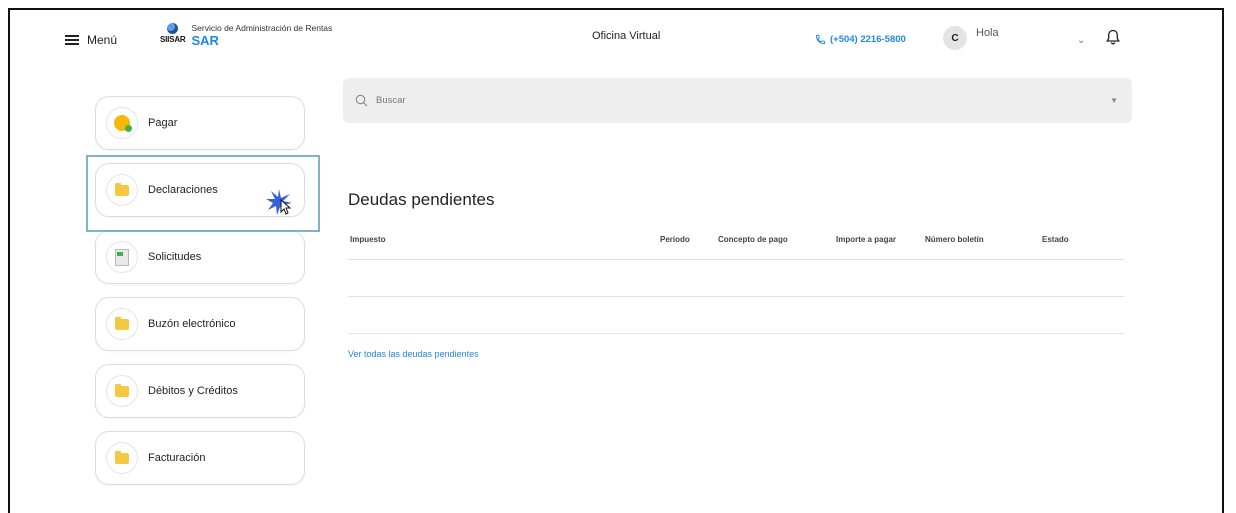 The height and width of the screenshot is (513, 1236). I want to click on avatar: C, so click(955, 38).